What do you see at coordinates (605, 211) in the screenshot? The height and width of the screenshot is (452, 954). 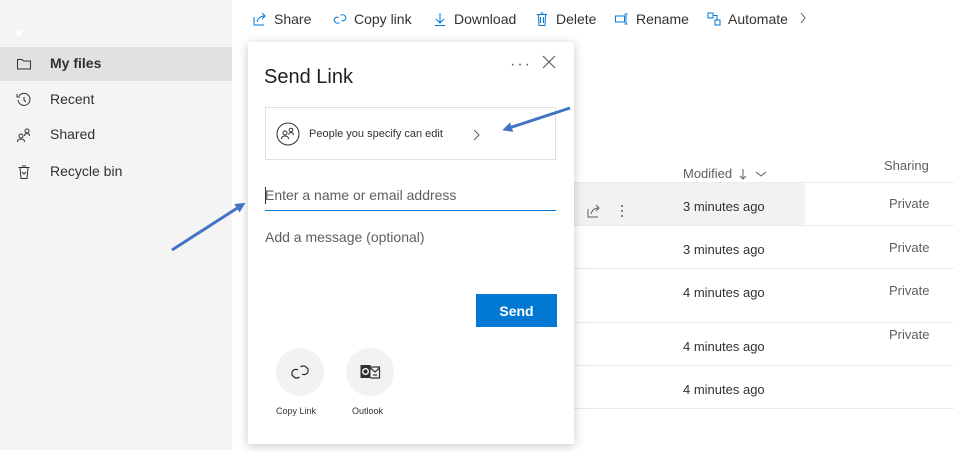 I see `row-actions` at bounding box center [605, 211].